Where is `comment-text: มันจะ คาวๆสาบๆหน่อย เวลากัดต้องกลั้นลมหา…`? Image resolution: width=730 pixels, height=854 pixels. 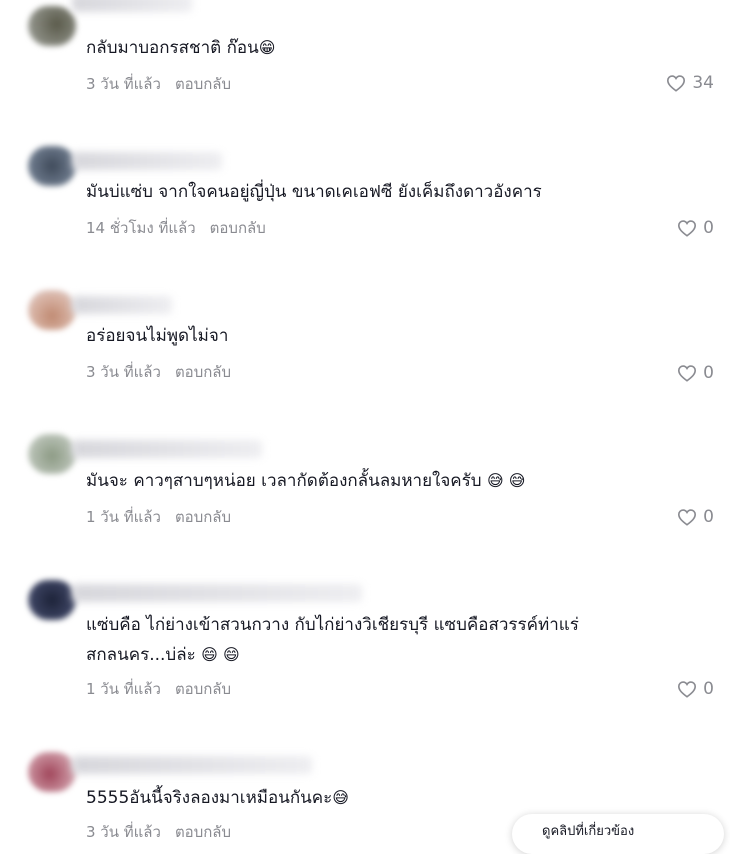
comment-text: มันจะ คาวๆสาบๆหน่อย เวลากัดต้องกลั้นลมหา… is located at coordinates (306, 481).